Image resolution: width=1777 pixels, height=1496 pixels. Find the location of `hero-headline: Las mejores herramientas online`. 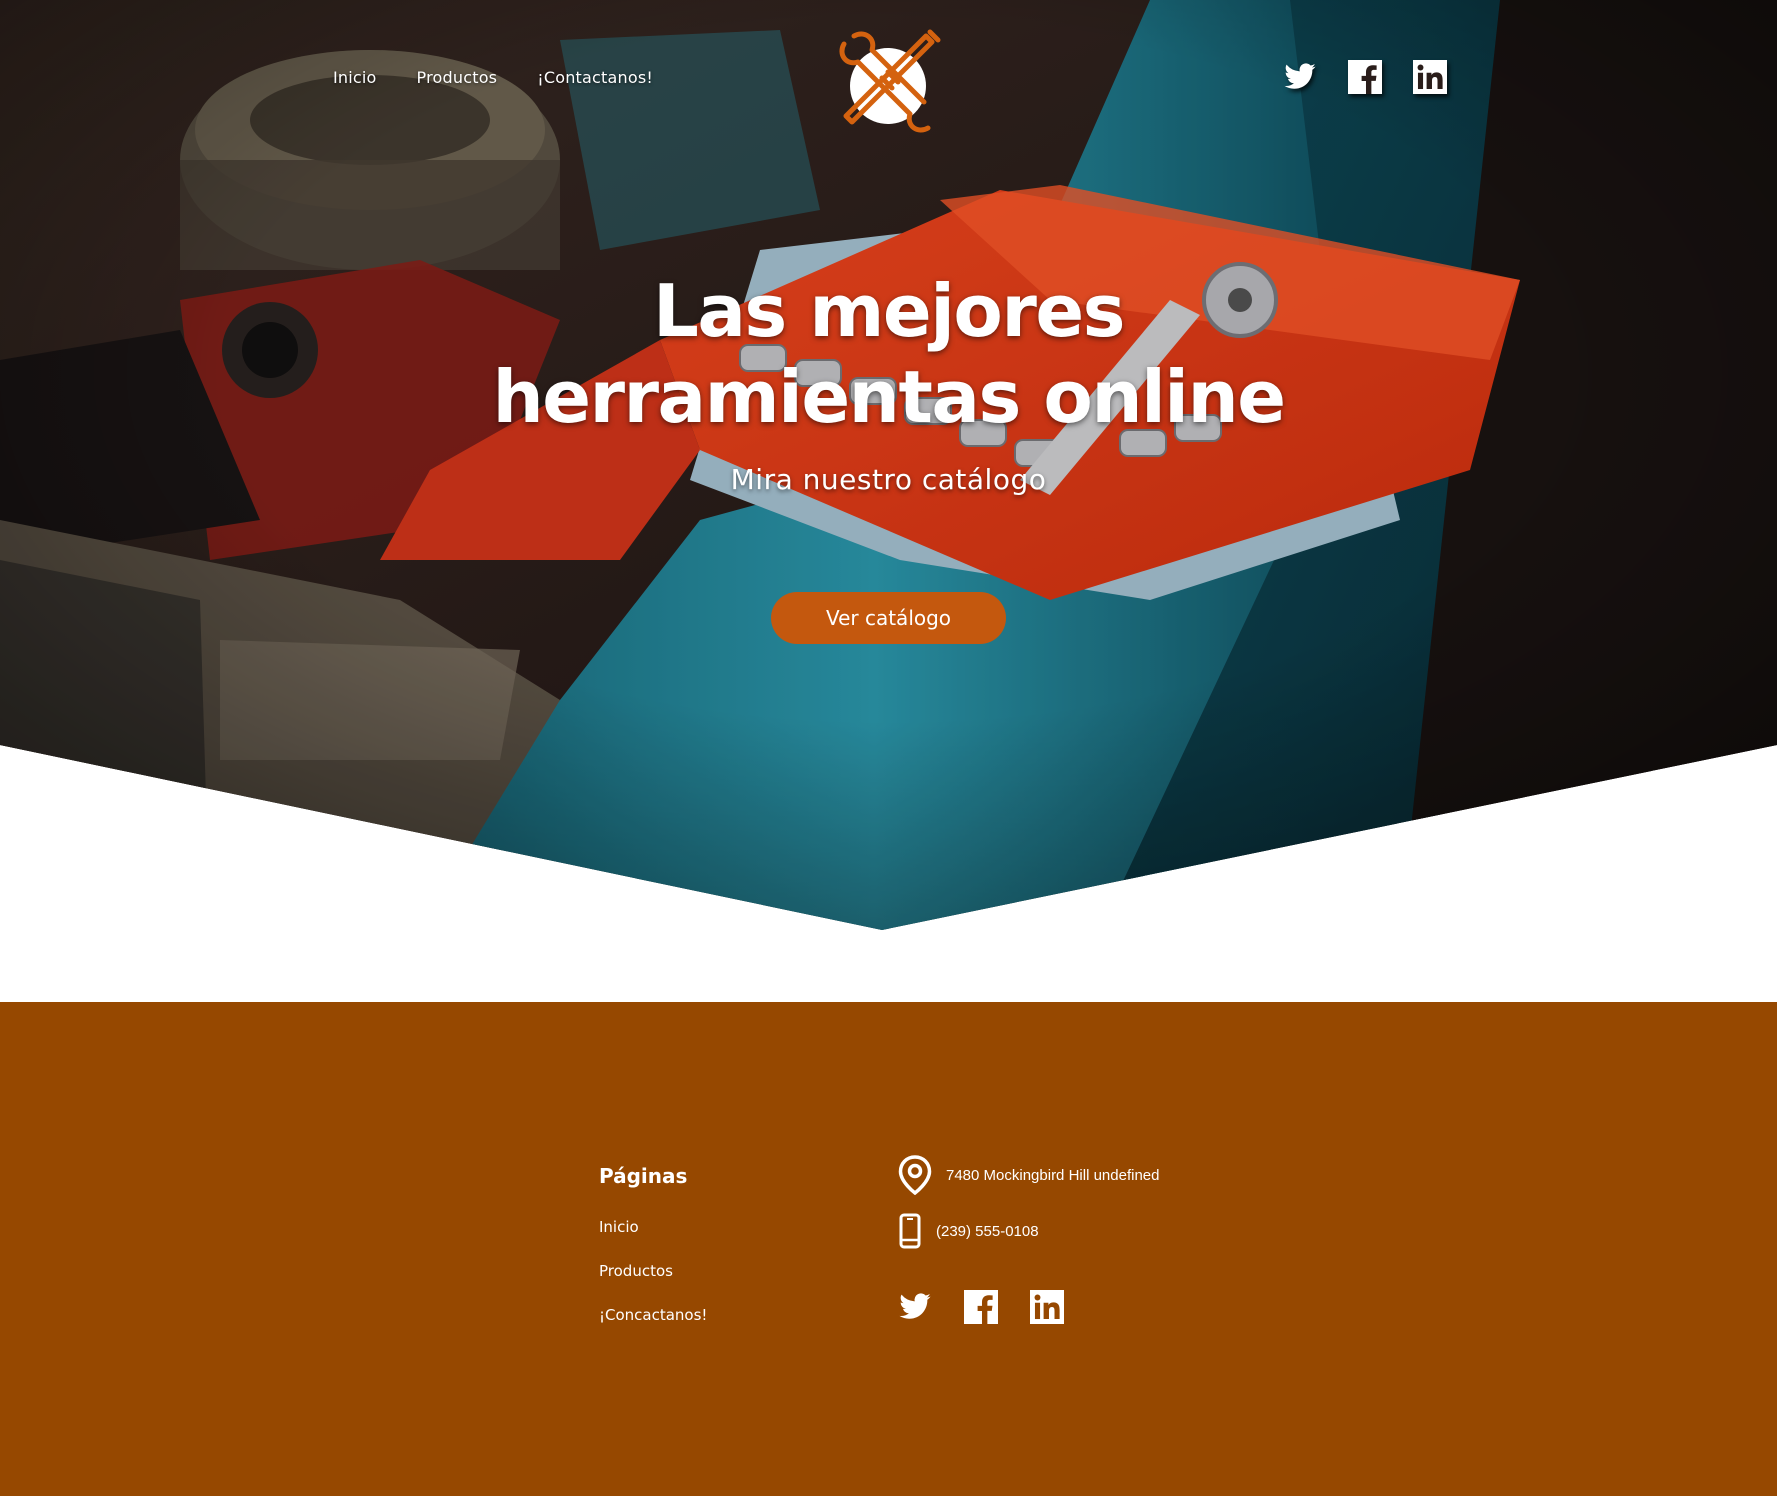

hero-headline: Las mejores herramientas online is located at coordinates (888, 354).